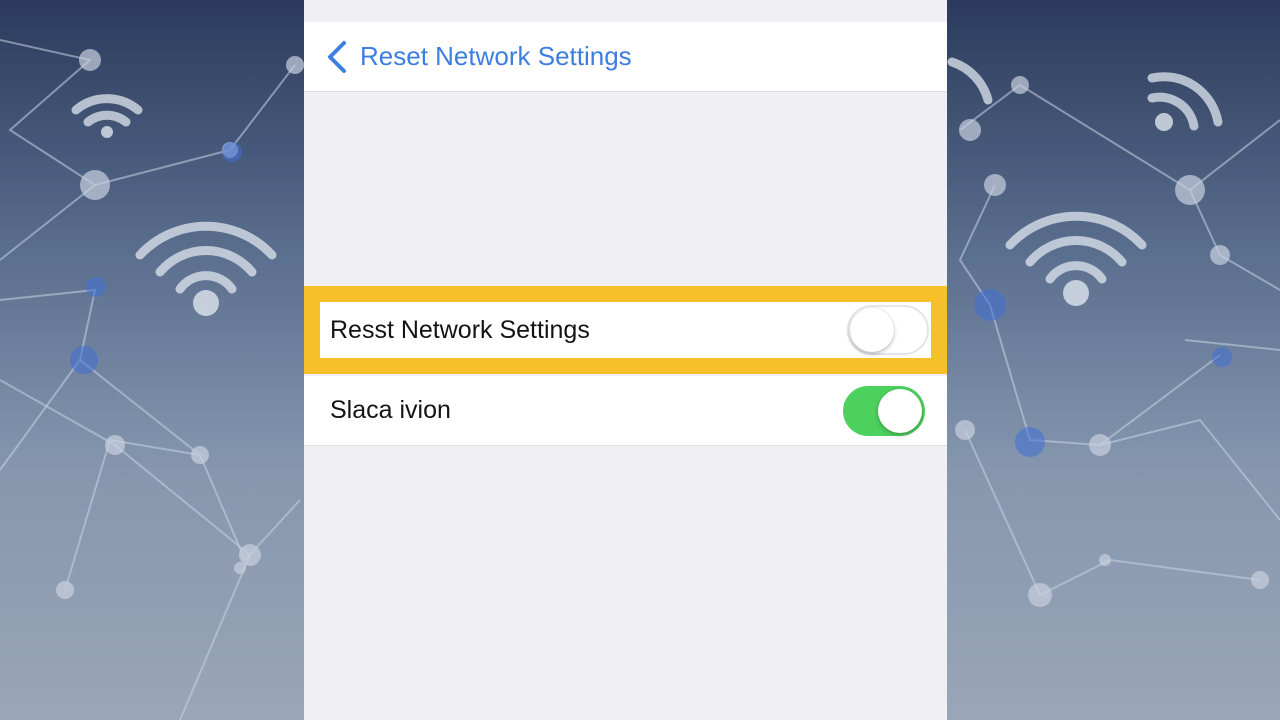  What do you see at coordinates (496, 56) in the screenshot?
I see `nav-title: Reset Network Settings` at bounding box center [496, 56].